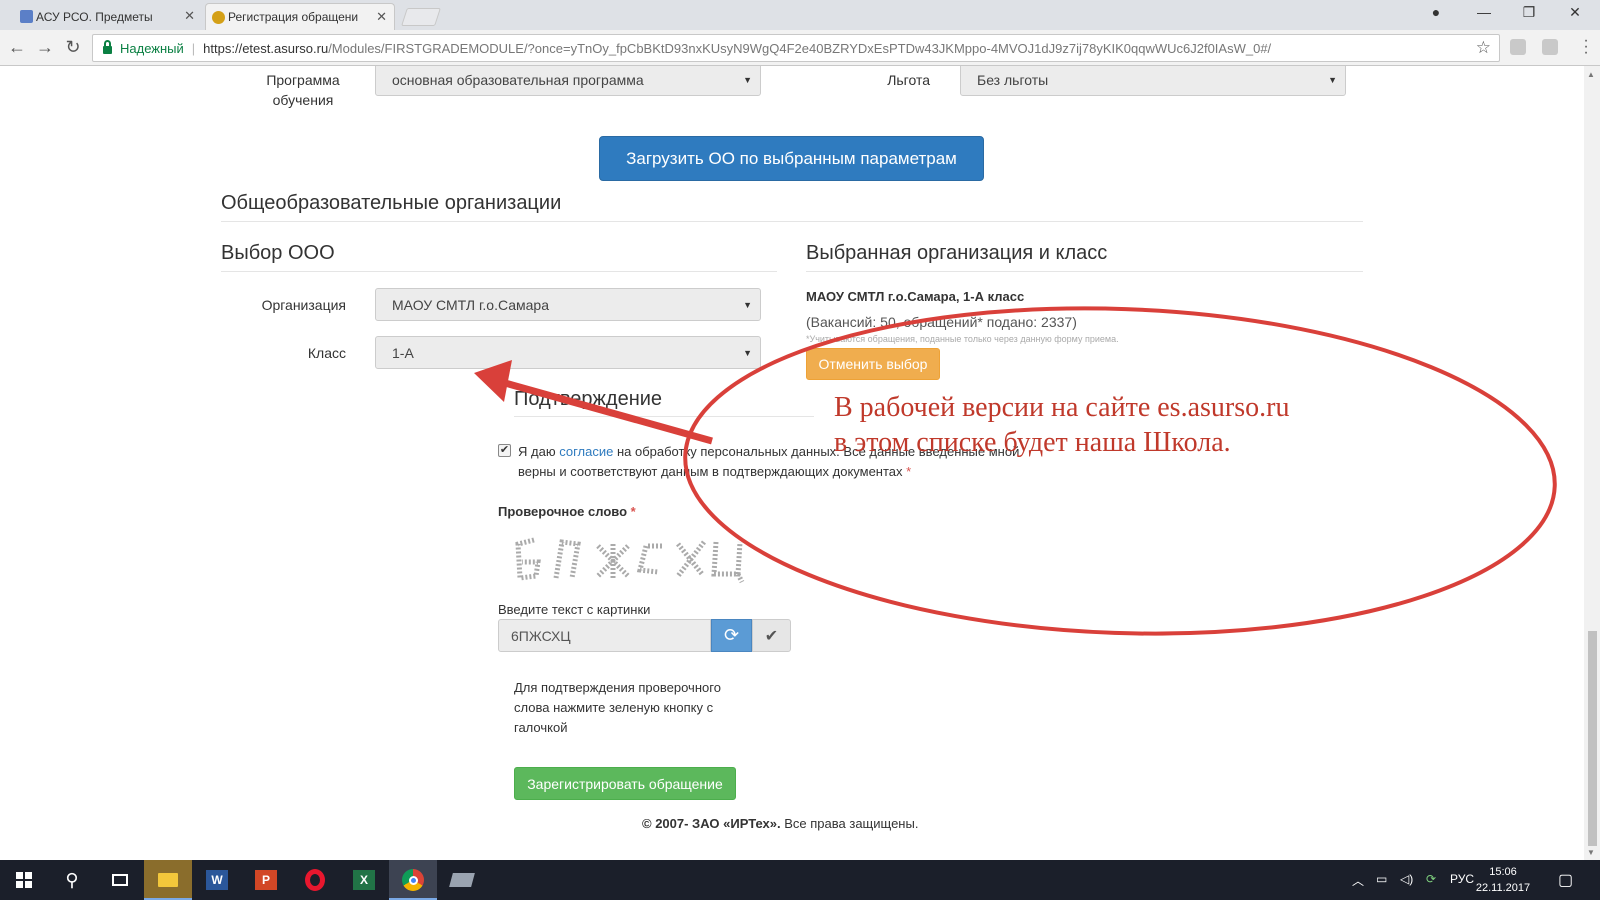 The width and height of the screenshot is (1600, 900). What do you see at coordinates (462, 880) in the screenshot?
I see `app-icon` at bounding box center [462, 880].